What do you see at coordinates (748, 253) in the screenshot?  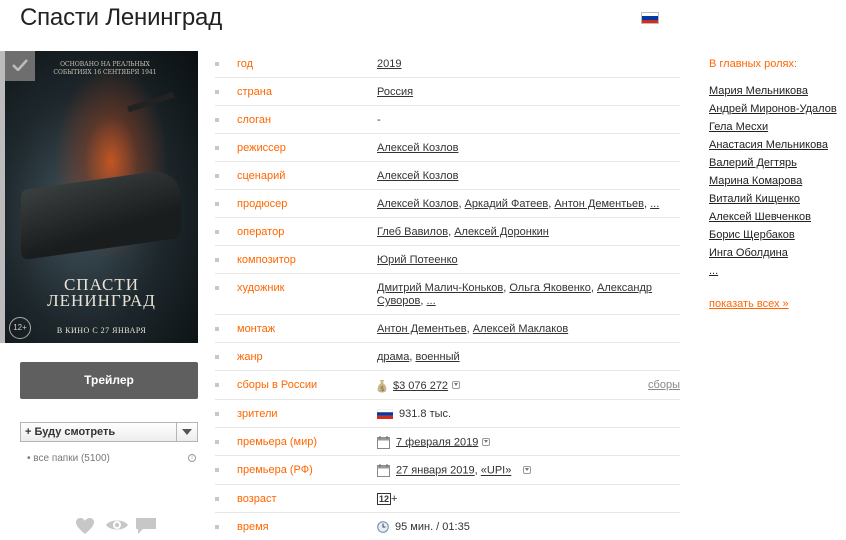 I see `actor-link: Инга Оболдина` at bounding box center [748, 253].